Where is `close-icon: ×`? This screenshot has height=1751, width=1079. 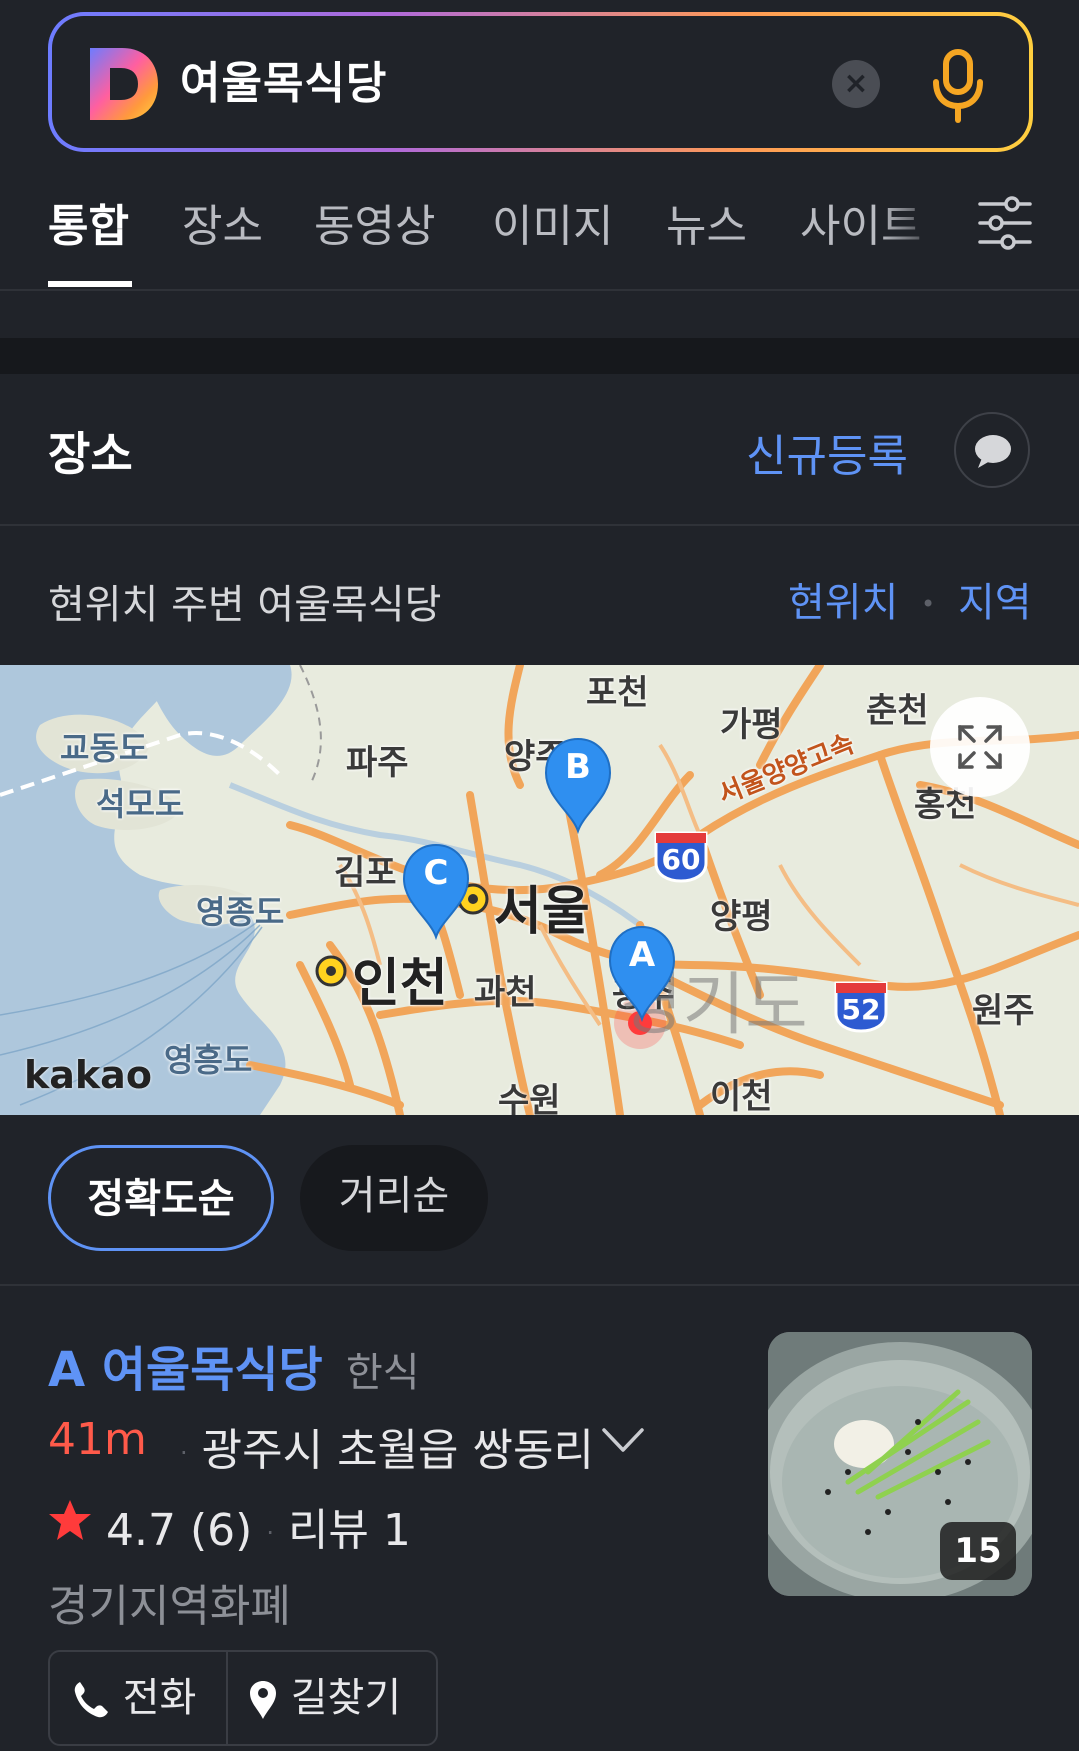
close-icon: × is located at coordinates (856, 84).